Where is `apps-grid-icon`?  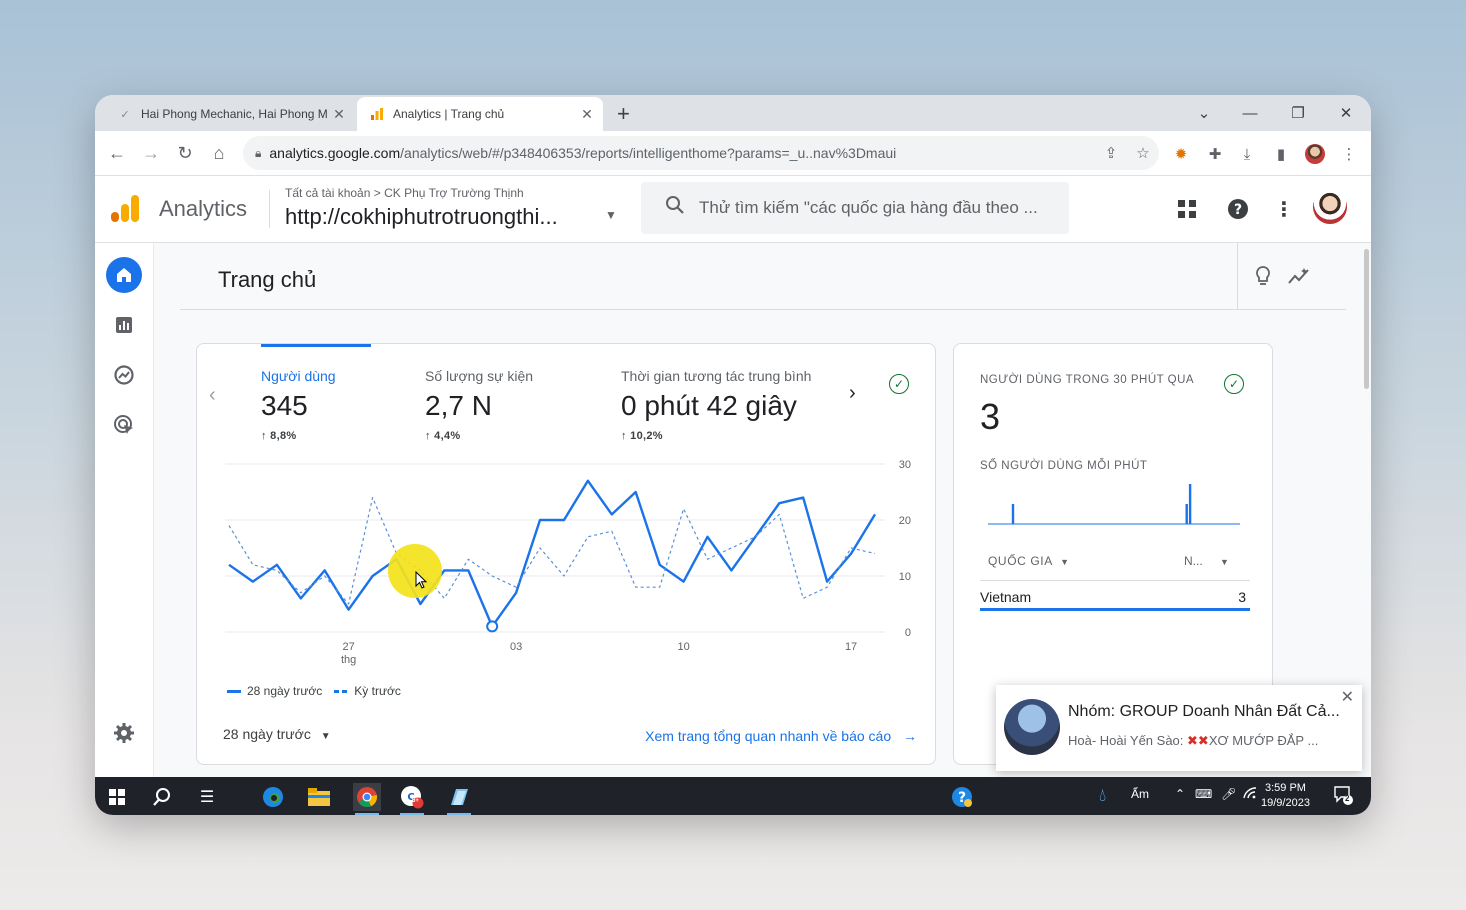
apps-grid-icon is located at coordinates (1187, 209).